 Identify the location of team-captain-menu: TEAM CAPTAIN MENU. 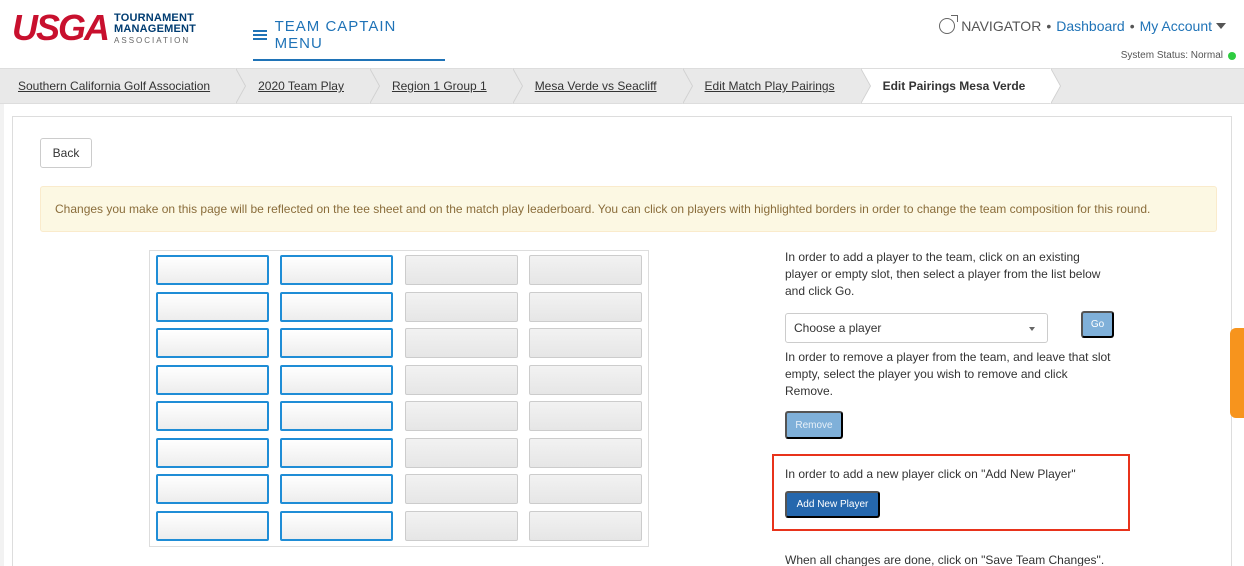
(349, 39).